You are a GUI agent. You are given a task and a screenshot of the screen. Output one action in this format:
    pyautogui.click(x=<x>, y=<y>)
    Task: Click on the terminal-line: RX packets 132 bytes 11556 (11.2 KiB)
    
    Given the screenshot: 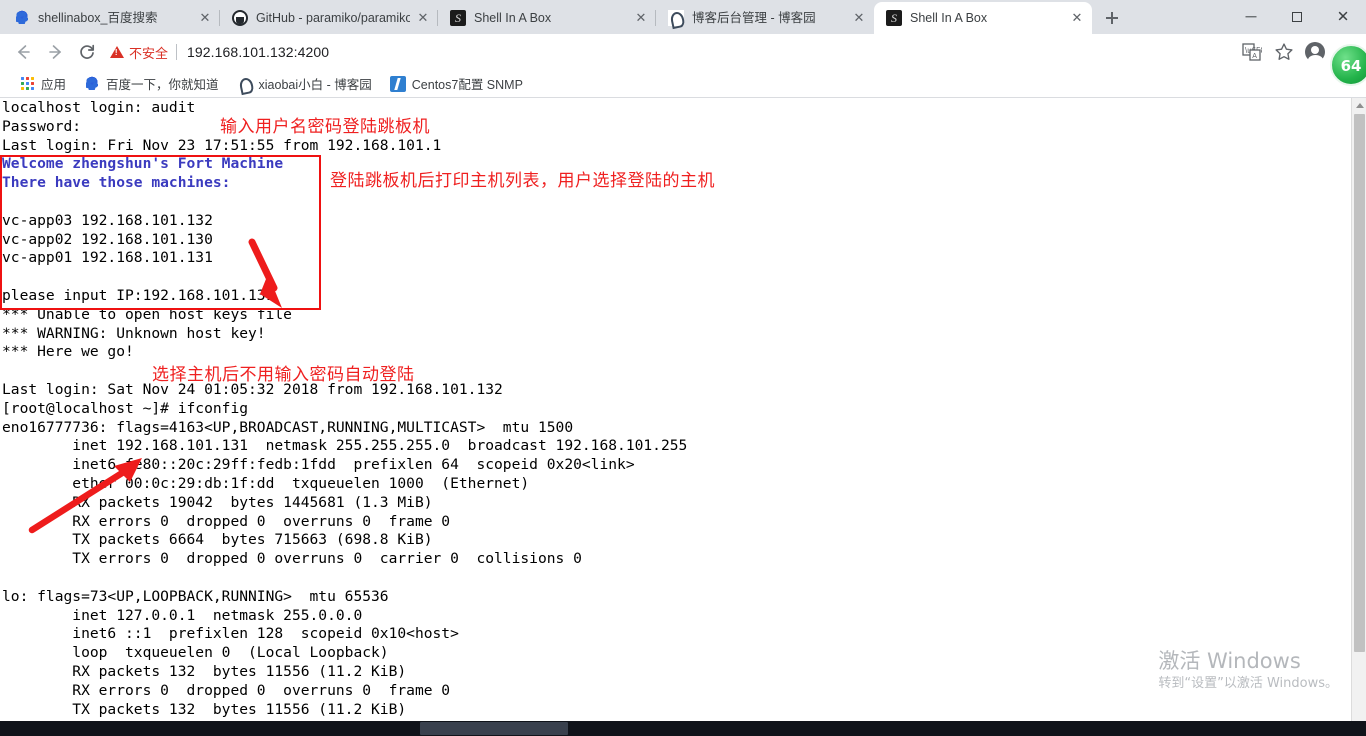 What is the action you would take?
    pyautogui.click(x=204, y=671)
    